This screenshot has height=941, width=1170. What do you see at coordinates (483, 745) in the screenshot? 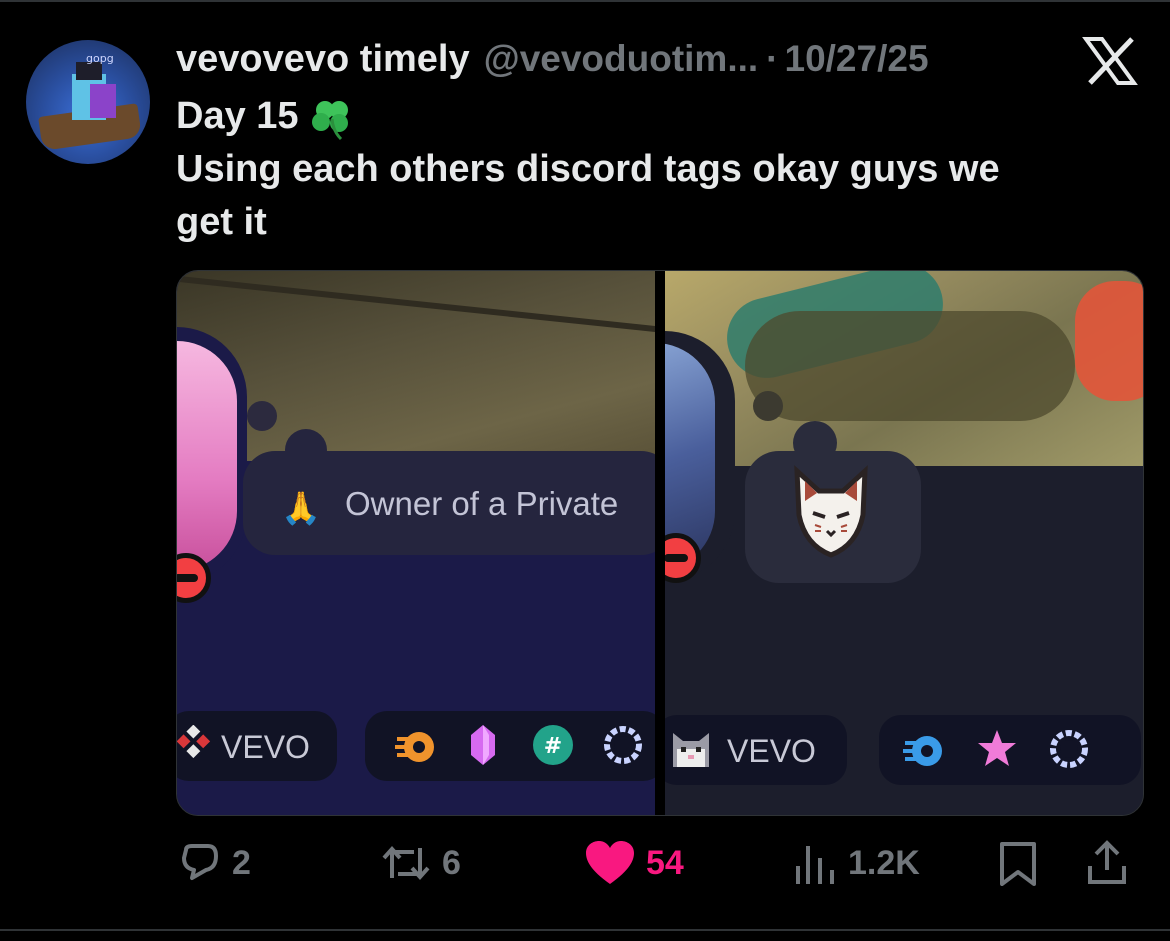
I see `gem-badge-icon` at bounding box center [483, 745].